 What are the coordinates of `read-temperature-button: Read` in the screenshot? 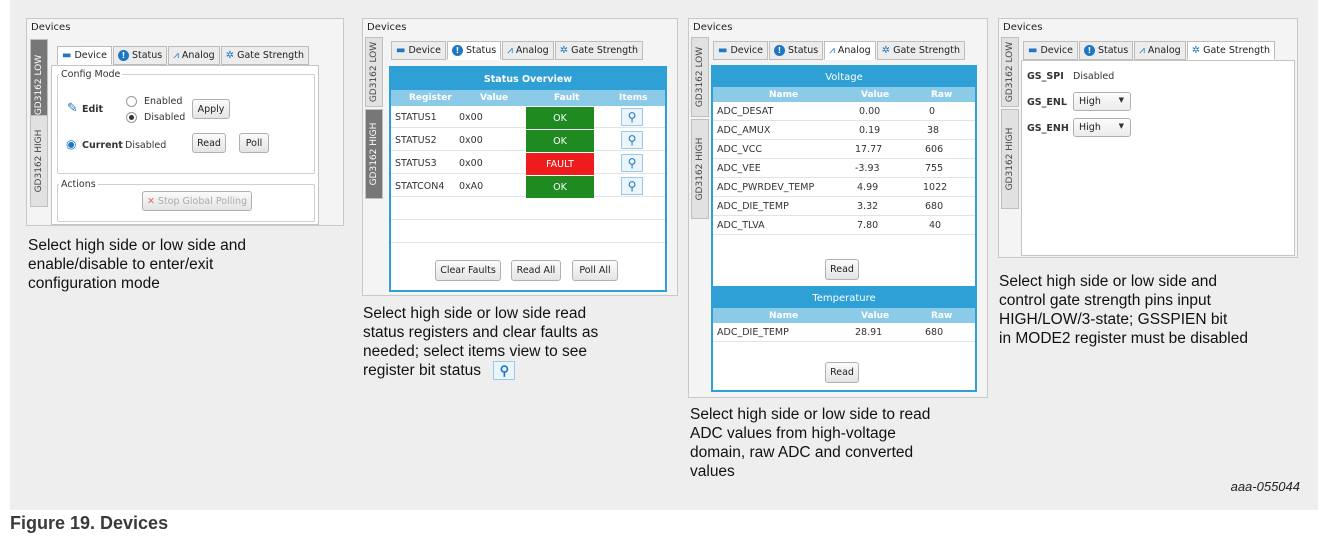 It's located at (842, 372).